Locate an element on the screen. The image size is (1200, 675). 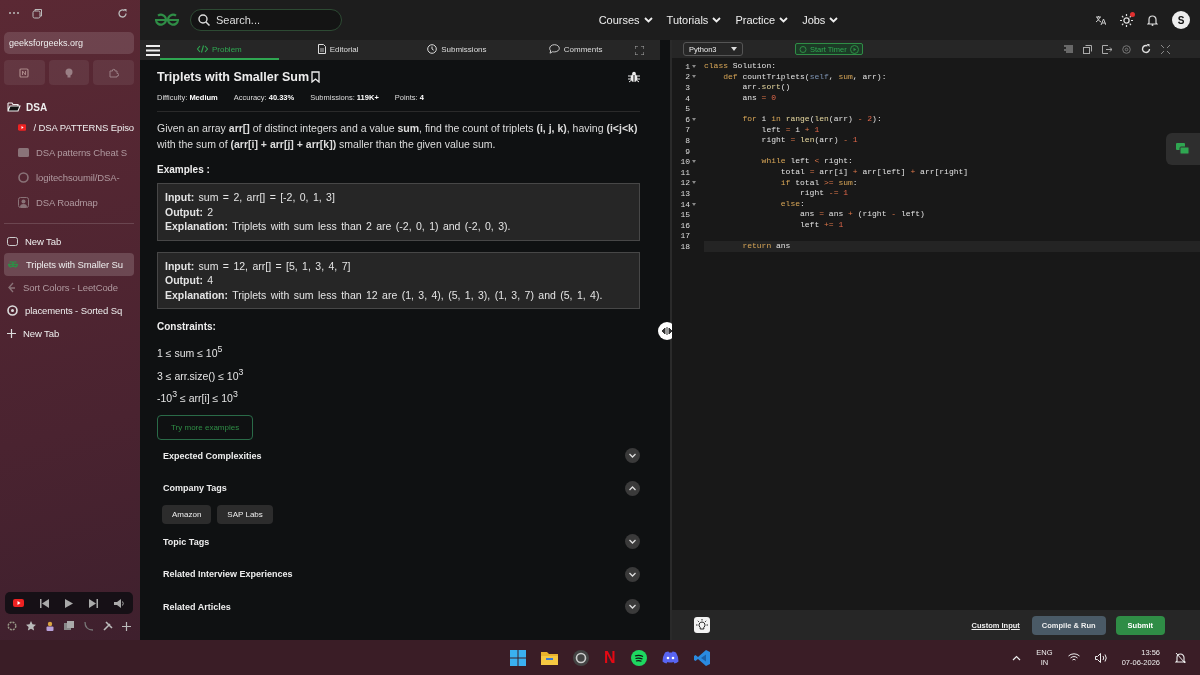
example-line: Output: 2 is located at coordinates (190, 211).